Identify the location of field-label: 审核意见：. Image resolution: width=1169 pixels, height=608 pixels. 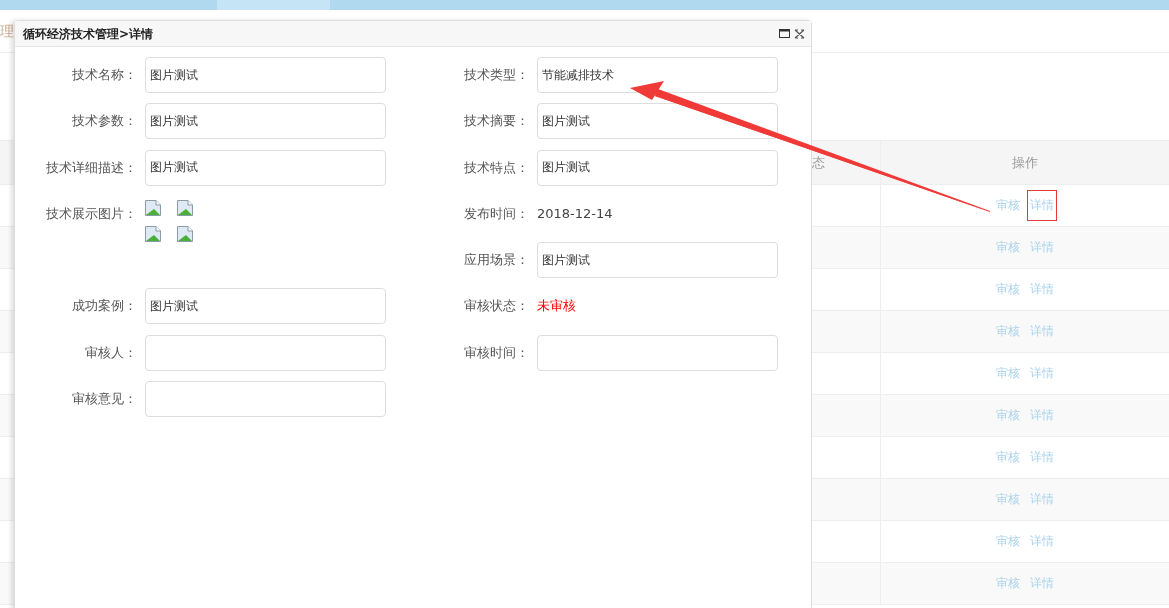
(104, 399).